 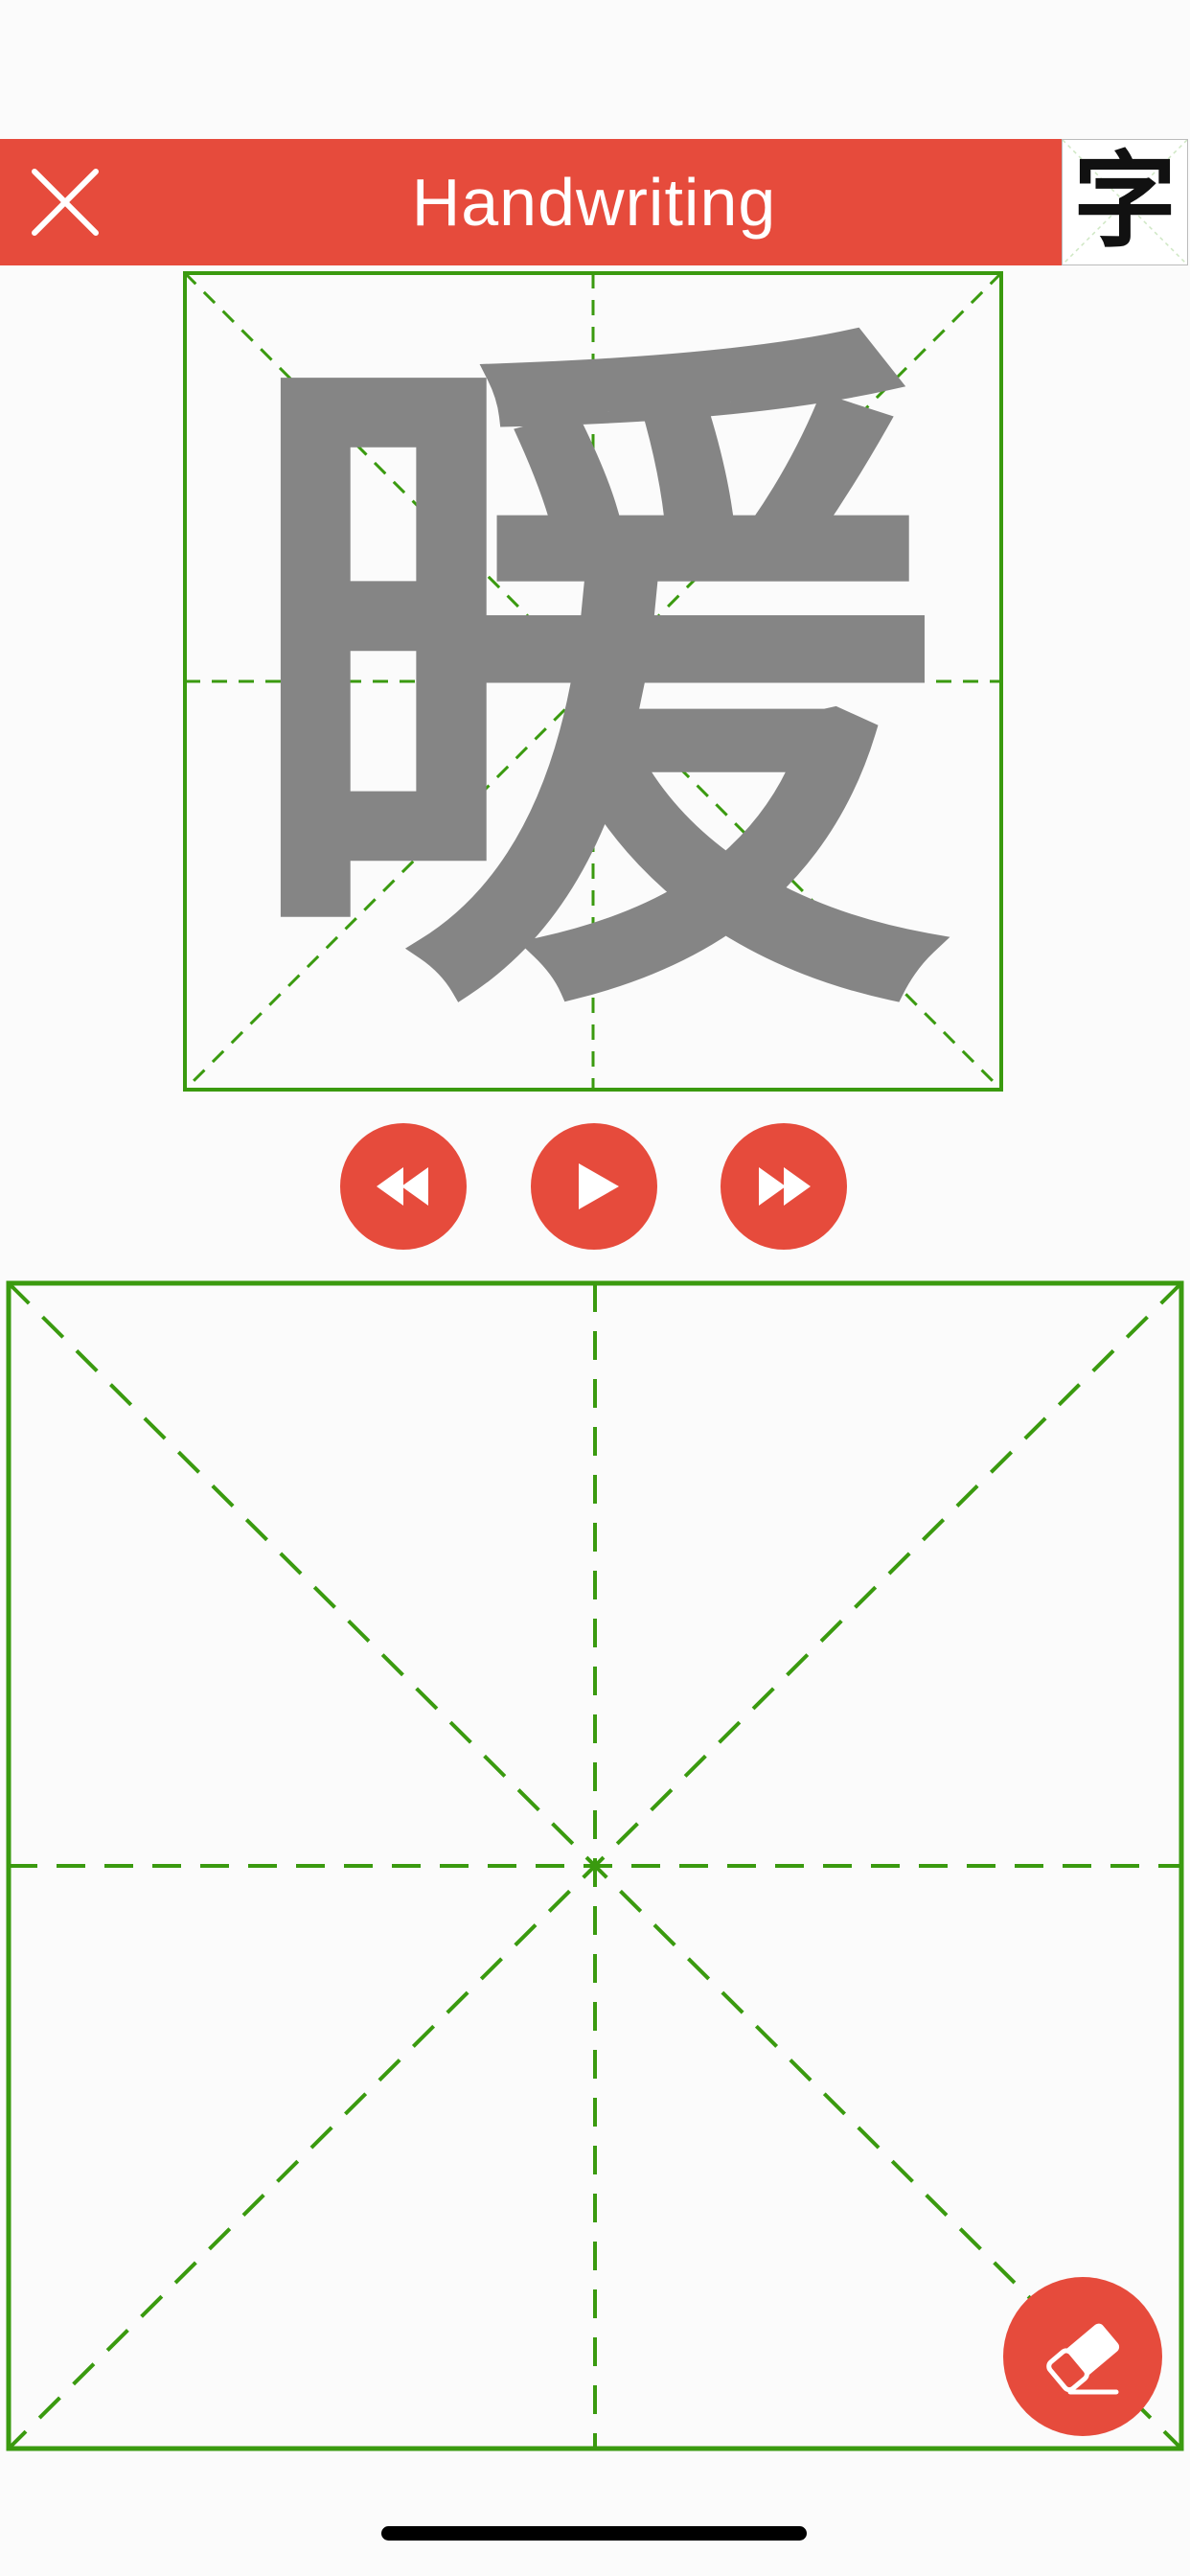 I want to click on character-thumbnail-button: 字, so click(x=1125, y=202).